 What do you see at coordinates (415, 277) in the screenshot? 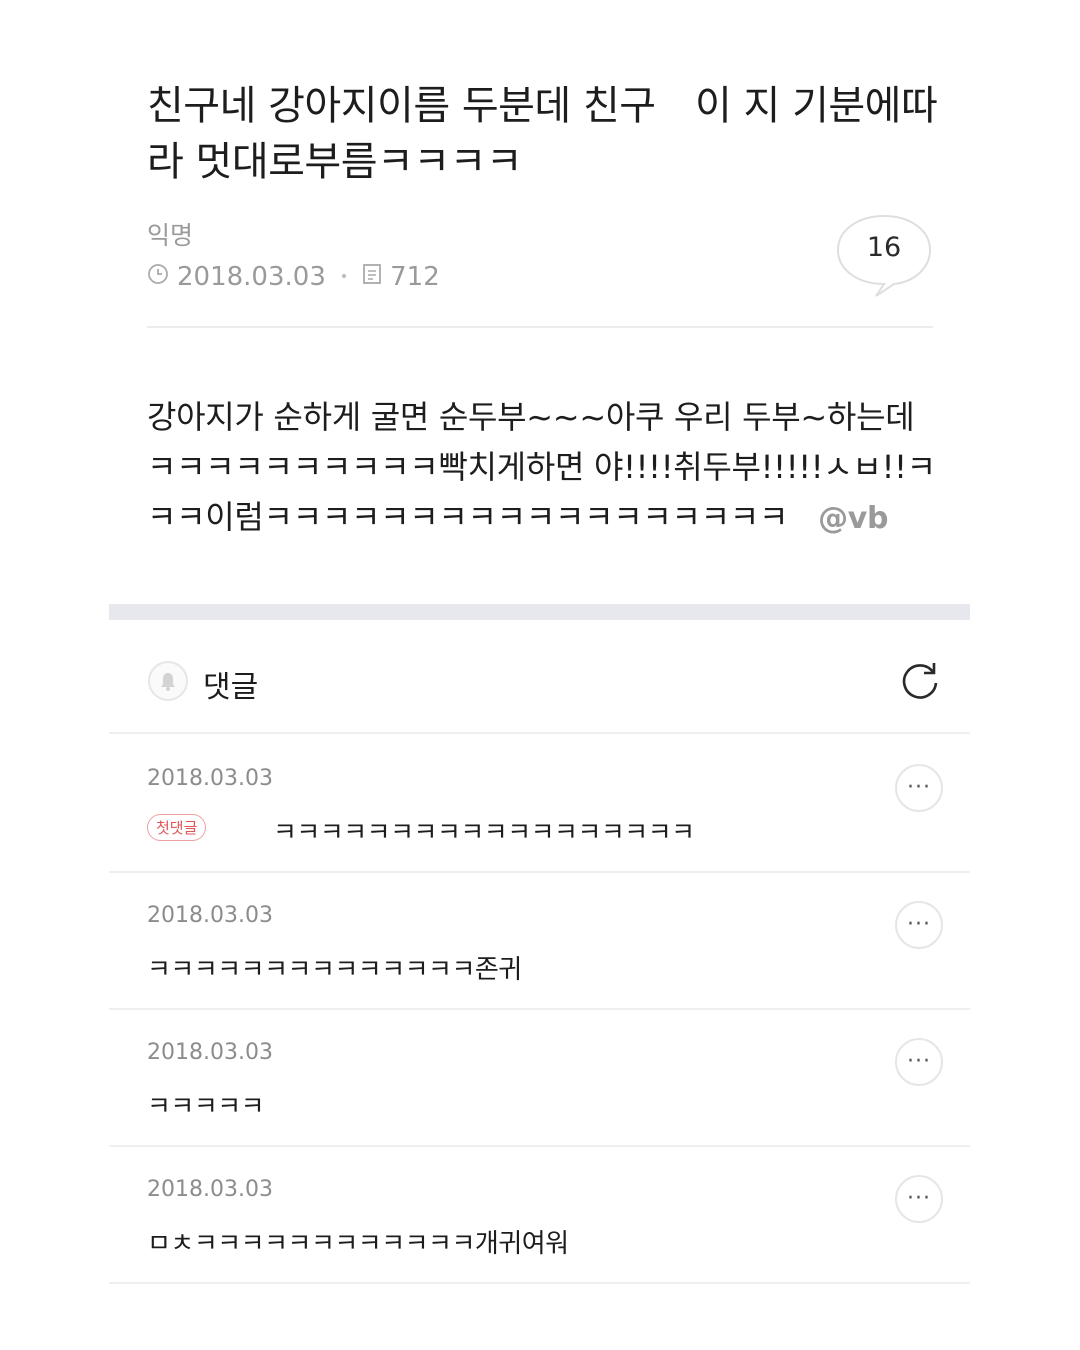
I see `view-count: 712` at bounding box center [415, 277].